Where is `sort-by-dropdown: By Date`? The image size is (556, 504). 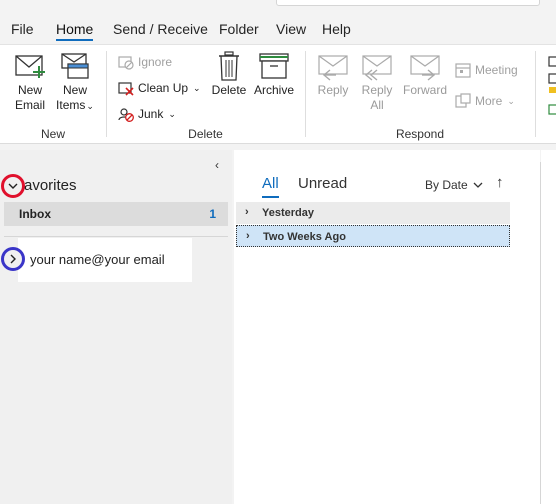
sort-by-dropdown: By Date is located at coordinates (454, 185).